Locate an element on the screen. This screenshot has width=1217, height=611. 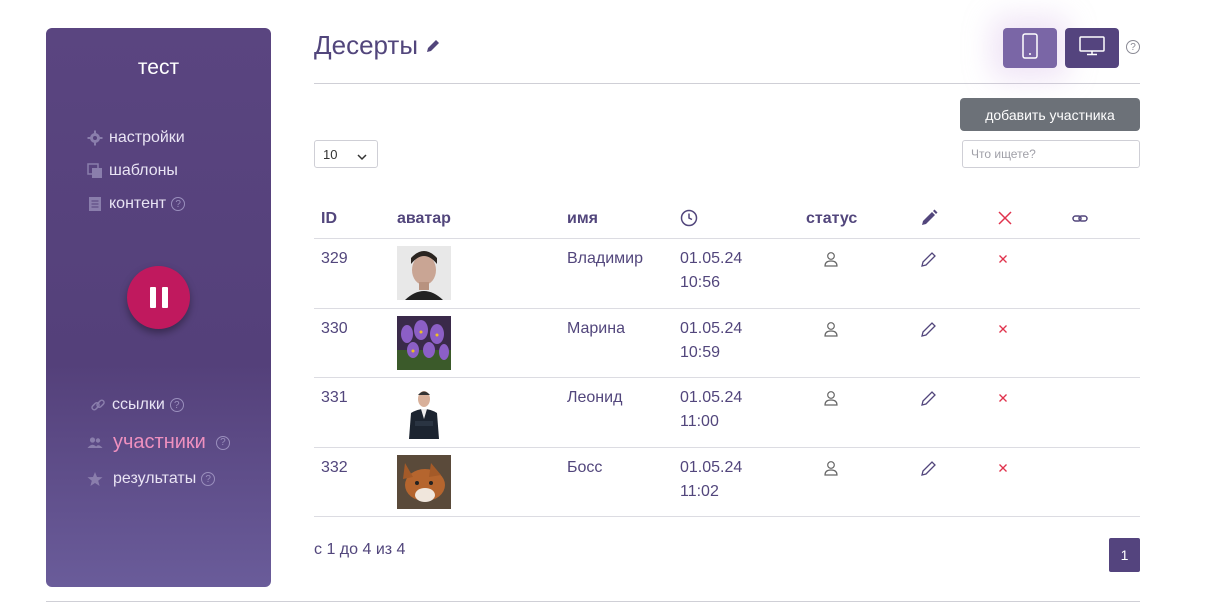
sidebar-item-label: контент is located at coordinates (138, 203).